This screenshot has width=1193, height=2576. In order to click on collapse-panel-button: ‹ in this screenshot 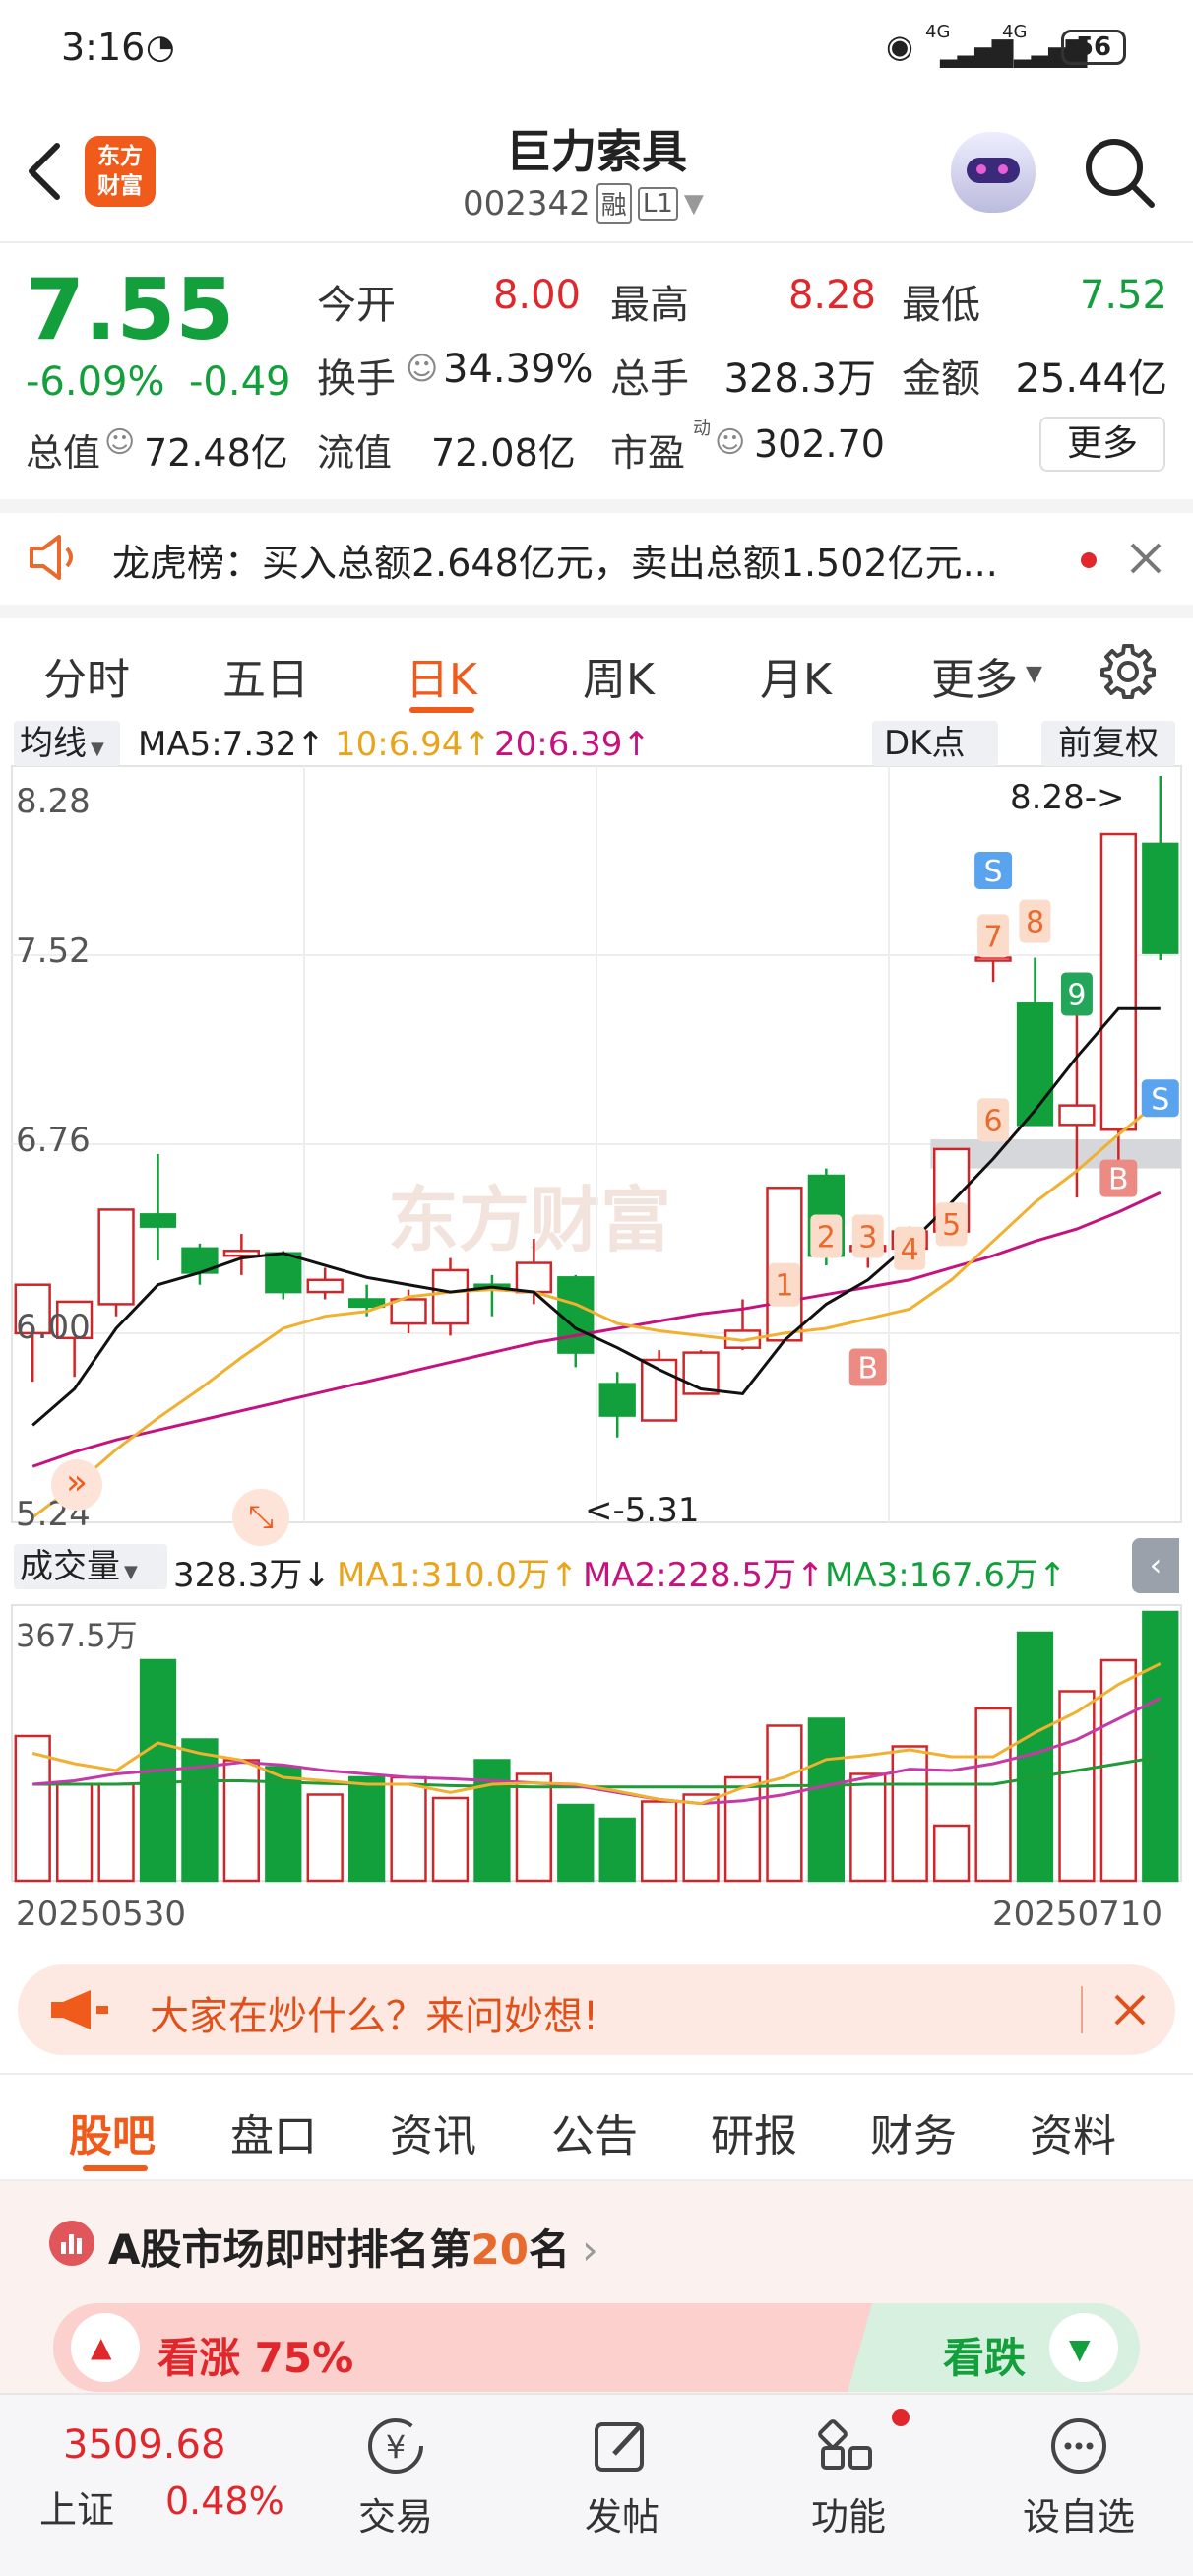, I will do `click(1155, 1565)`.